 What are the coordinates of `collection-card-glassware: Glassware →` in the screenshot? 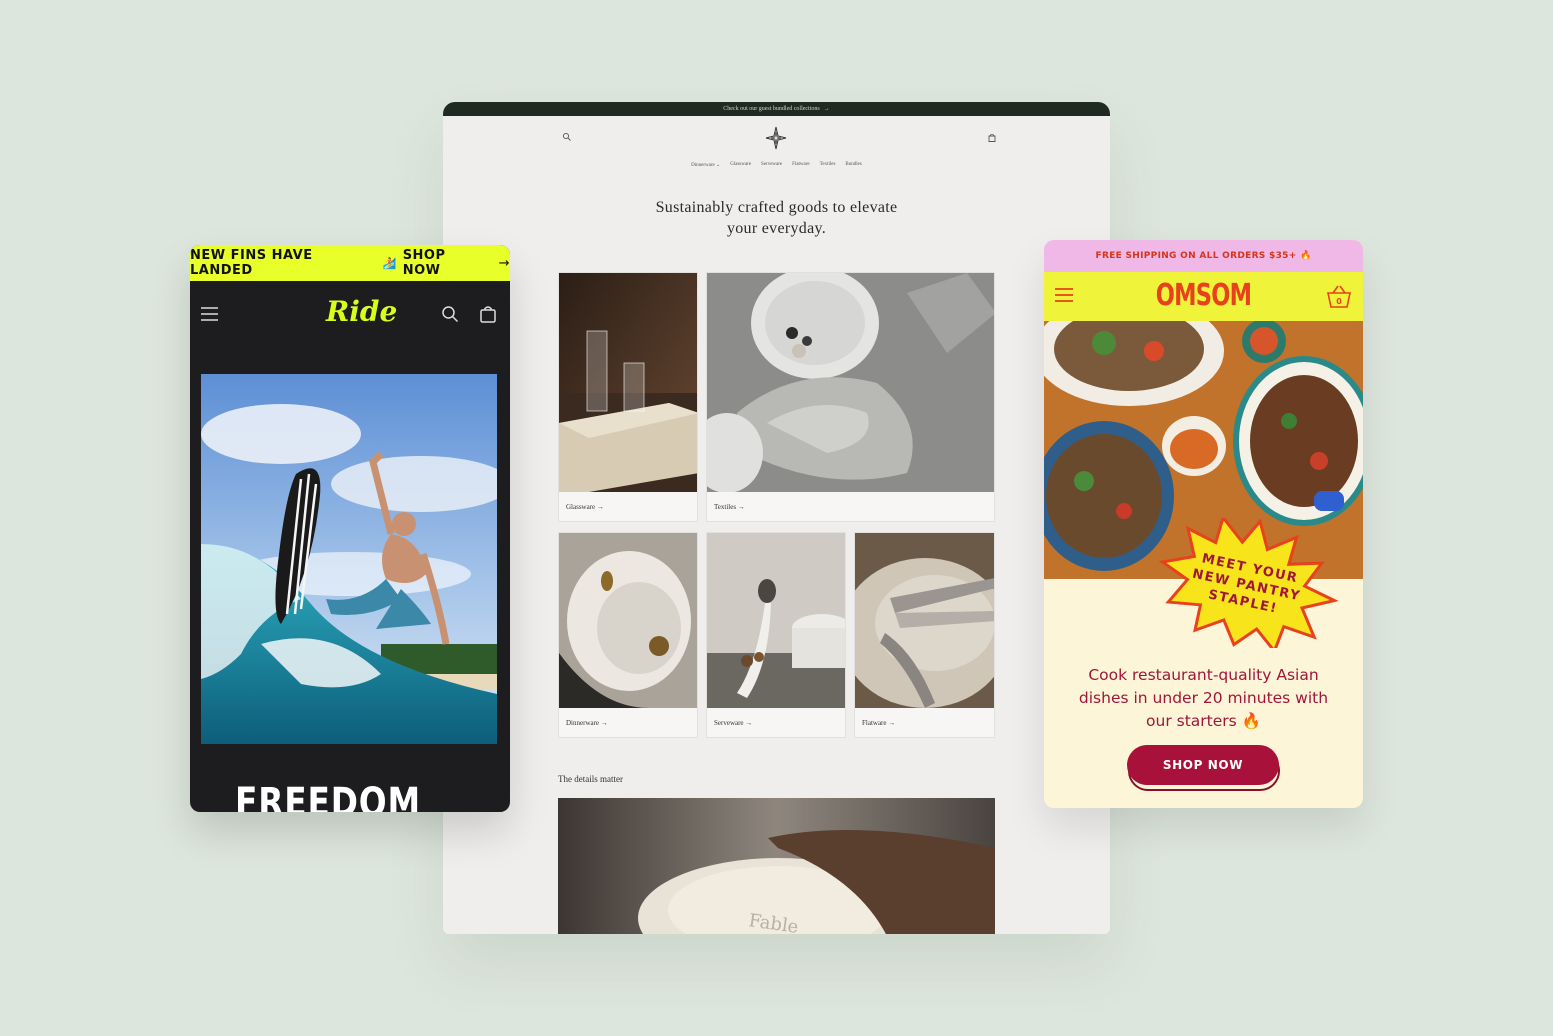 It's located at (628, 397).